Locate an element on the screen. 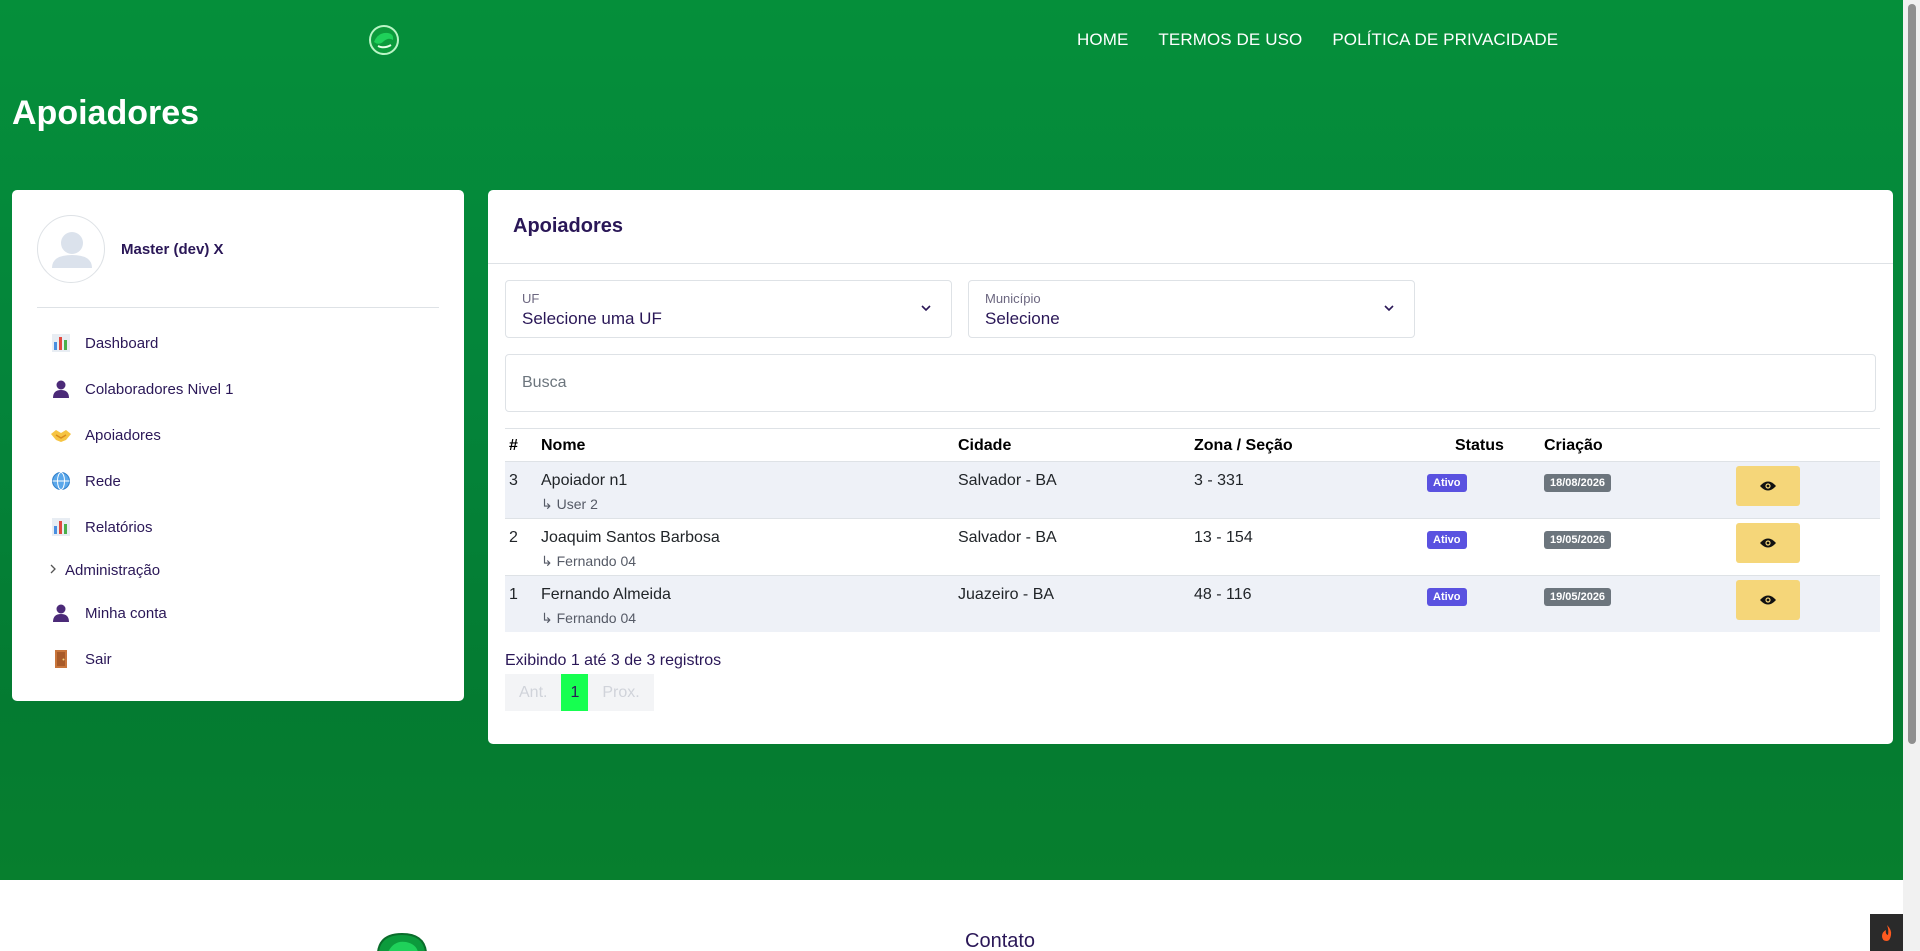  row-zona: 13 - 154 is located at coordinates (1223, 537).